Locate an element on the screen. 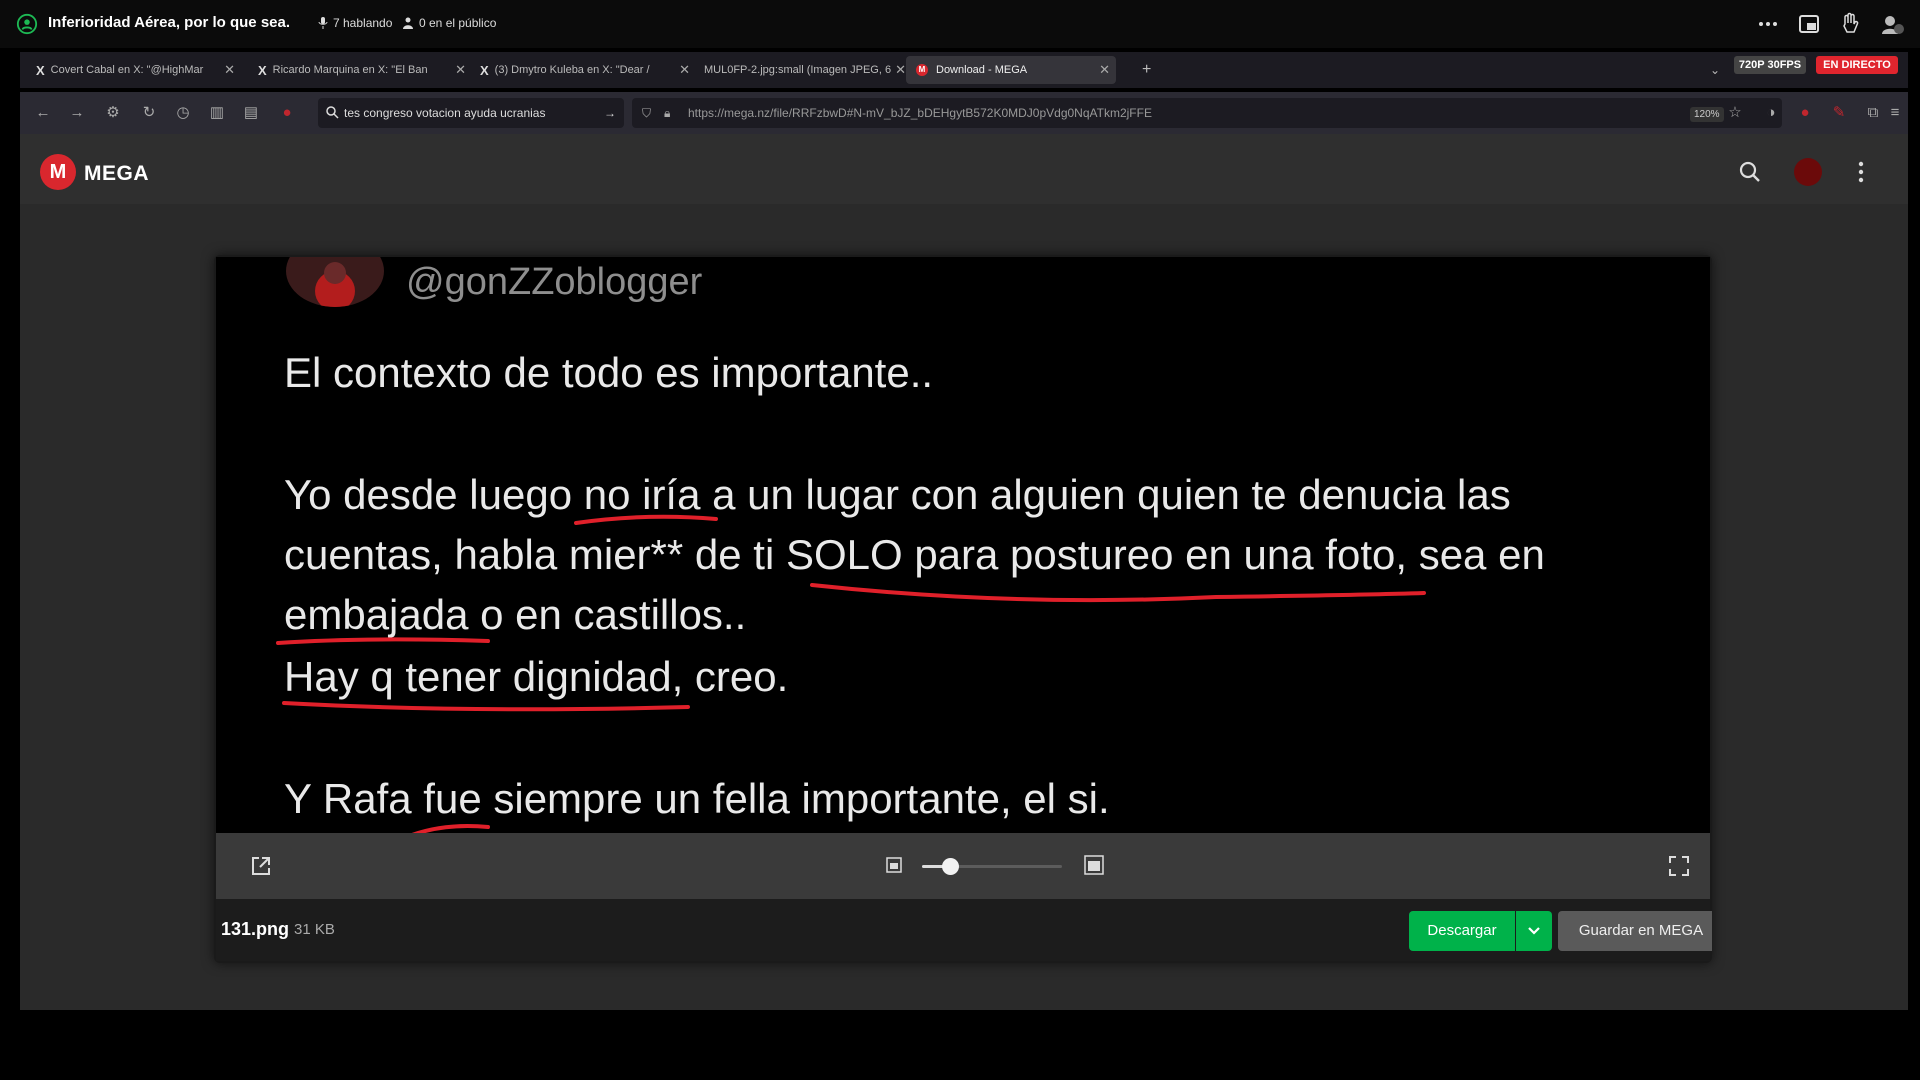 The image size is (1920, 1080). sidebar-icon: ▥ is located at coordinates (217, 113).